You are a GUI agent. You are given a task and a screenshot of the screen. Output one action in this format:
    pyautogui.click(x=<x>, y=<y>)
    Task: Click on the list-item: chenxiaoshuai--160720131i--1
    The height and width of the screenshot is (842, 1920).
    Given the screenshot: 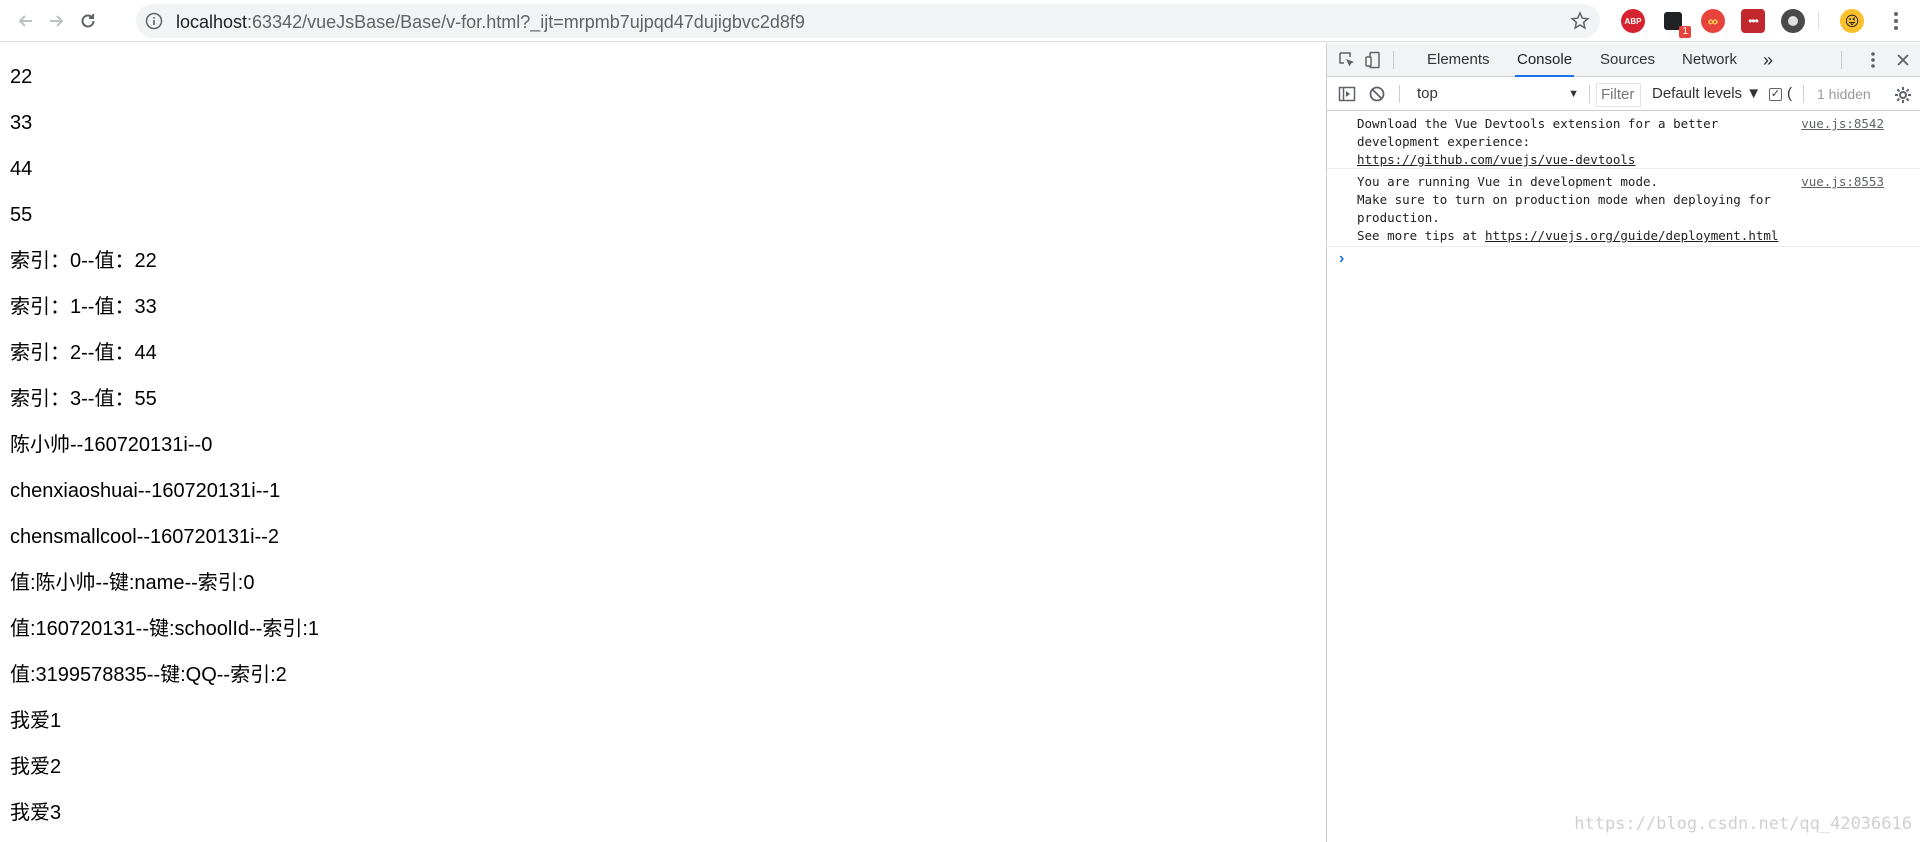 What is the action you would take?
    pyautogui.click(x=145, y=491)
    